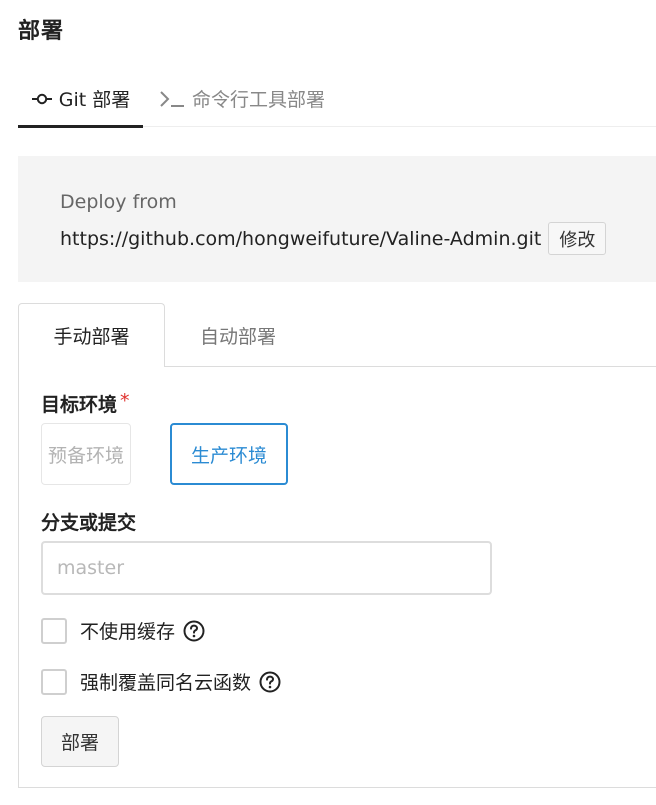 This screenshot has height=805, width=656. I want to click on top-tabs: Git 部署 命令行工具部署, so click(337, 99).